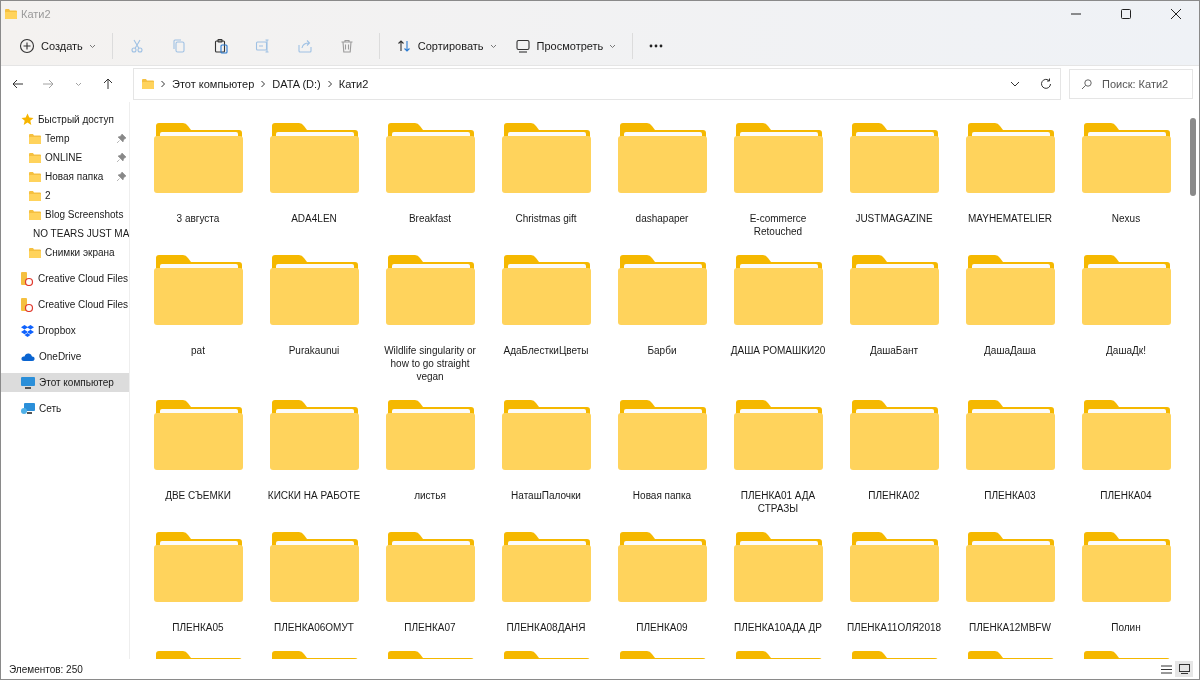  I want to click on folder-name: листья, so click(430, 495).